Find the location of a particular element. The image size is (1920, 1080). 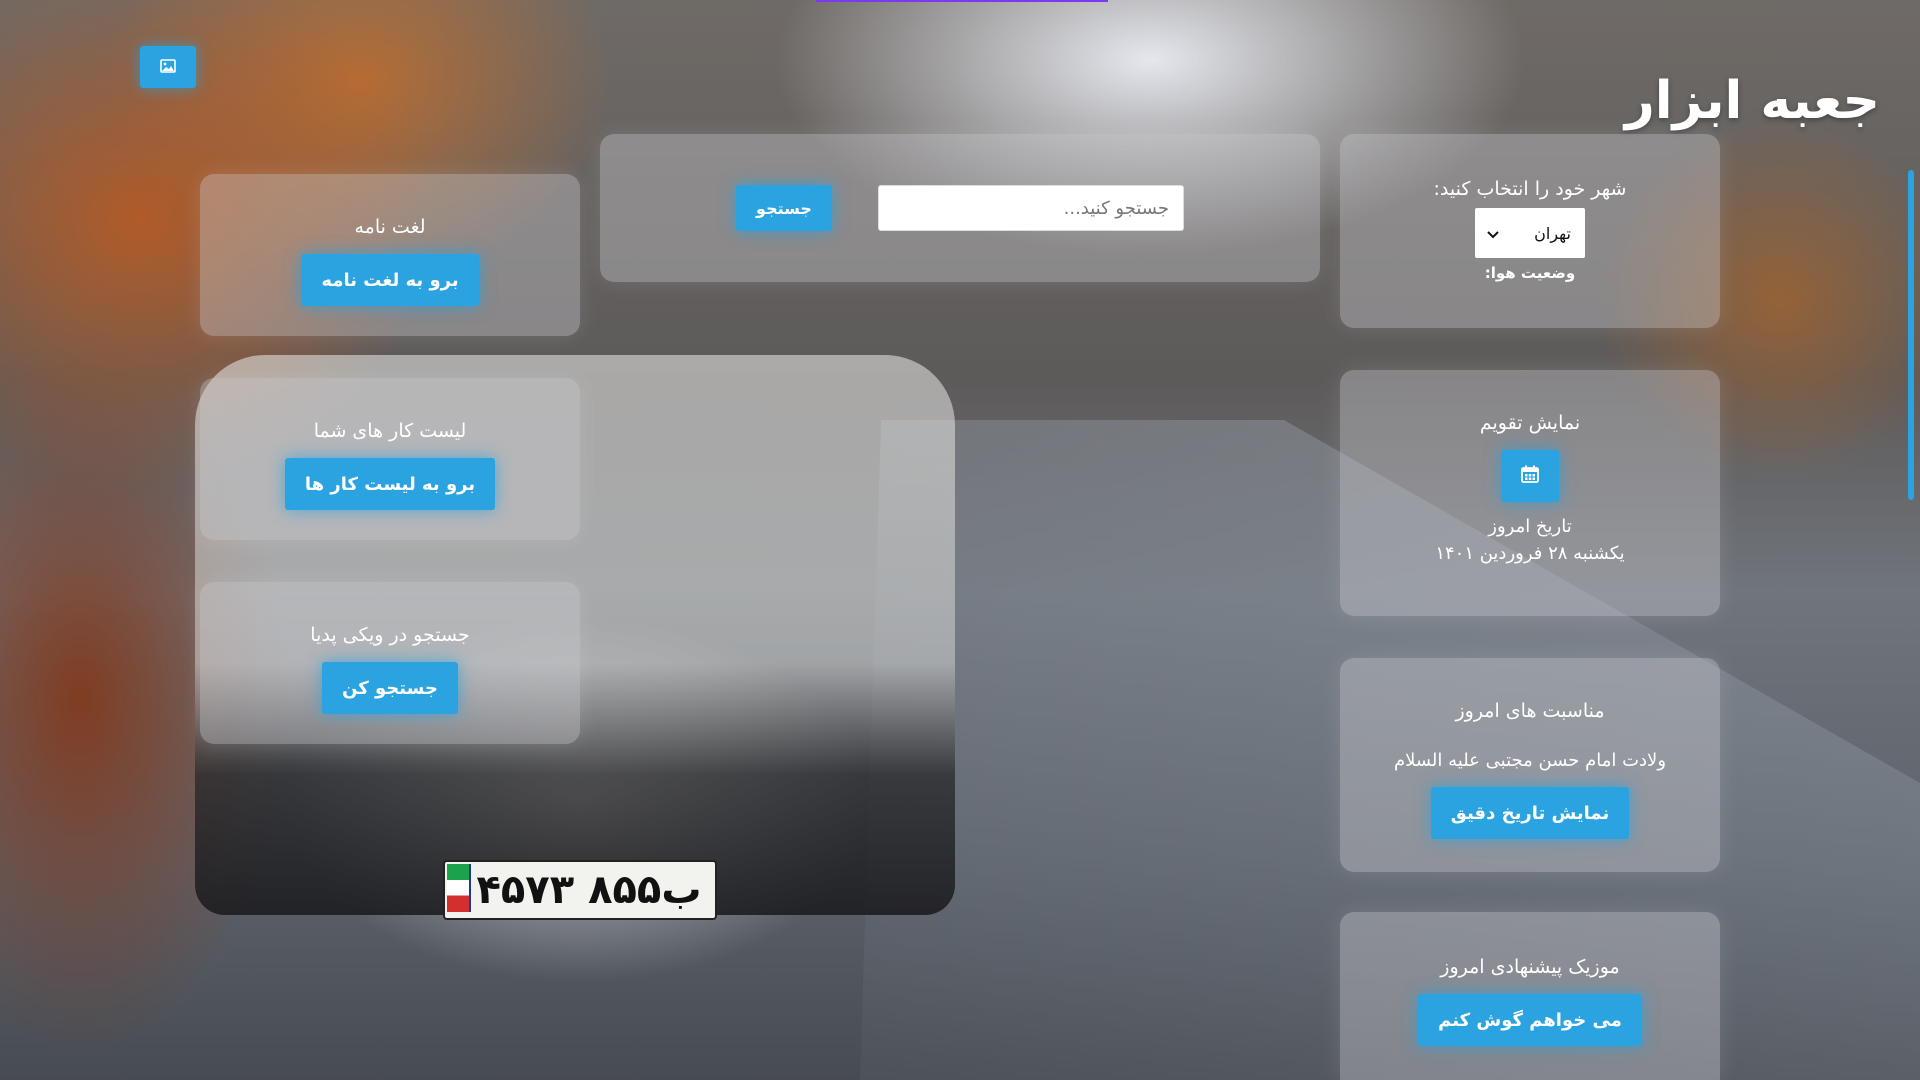

city-select: تهران is located at coordinates (1530, 233).